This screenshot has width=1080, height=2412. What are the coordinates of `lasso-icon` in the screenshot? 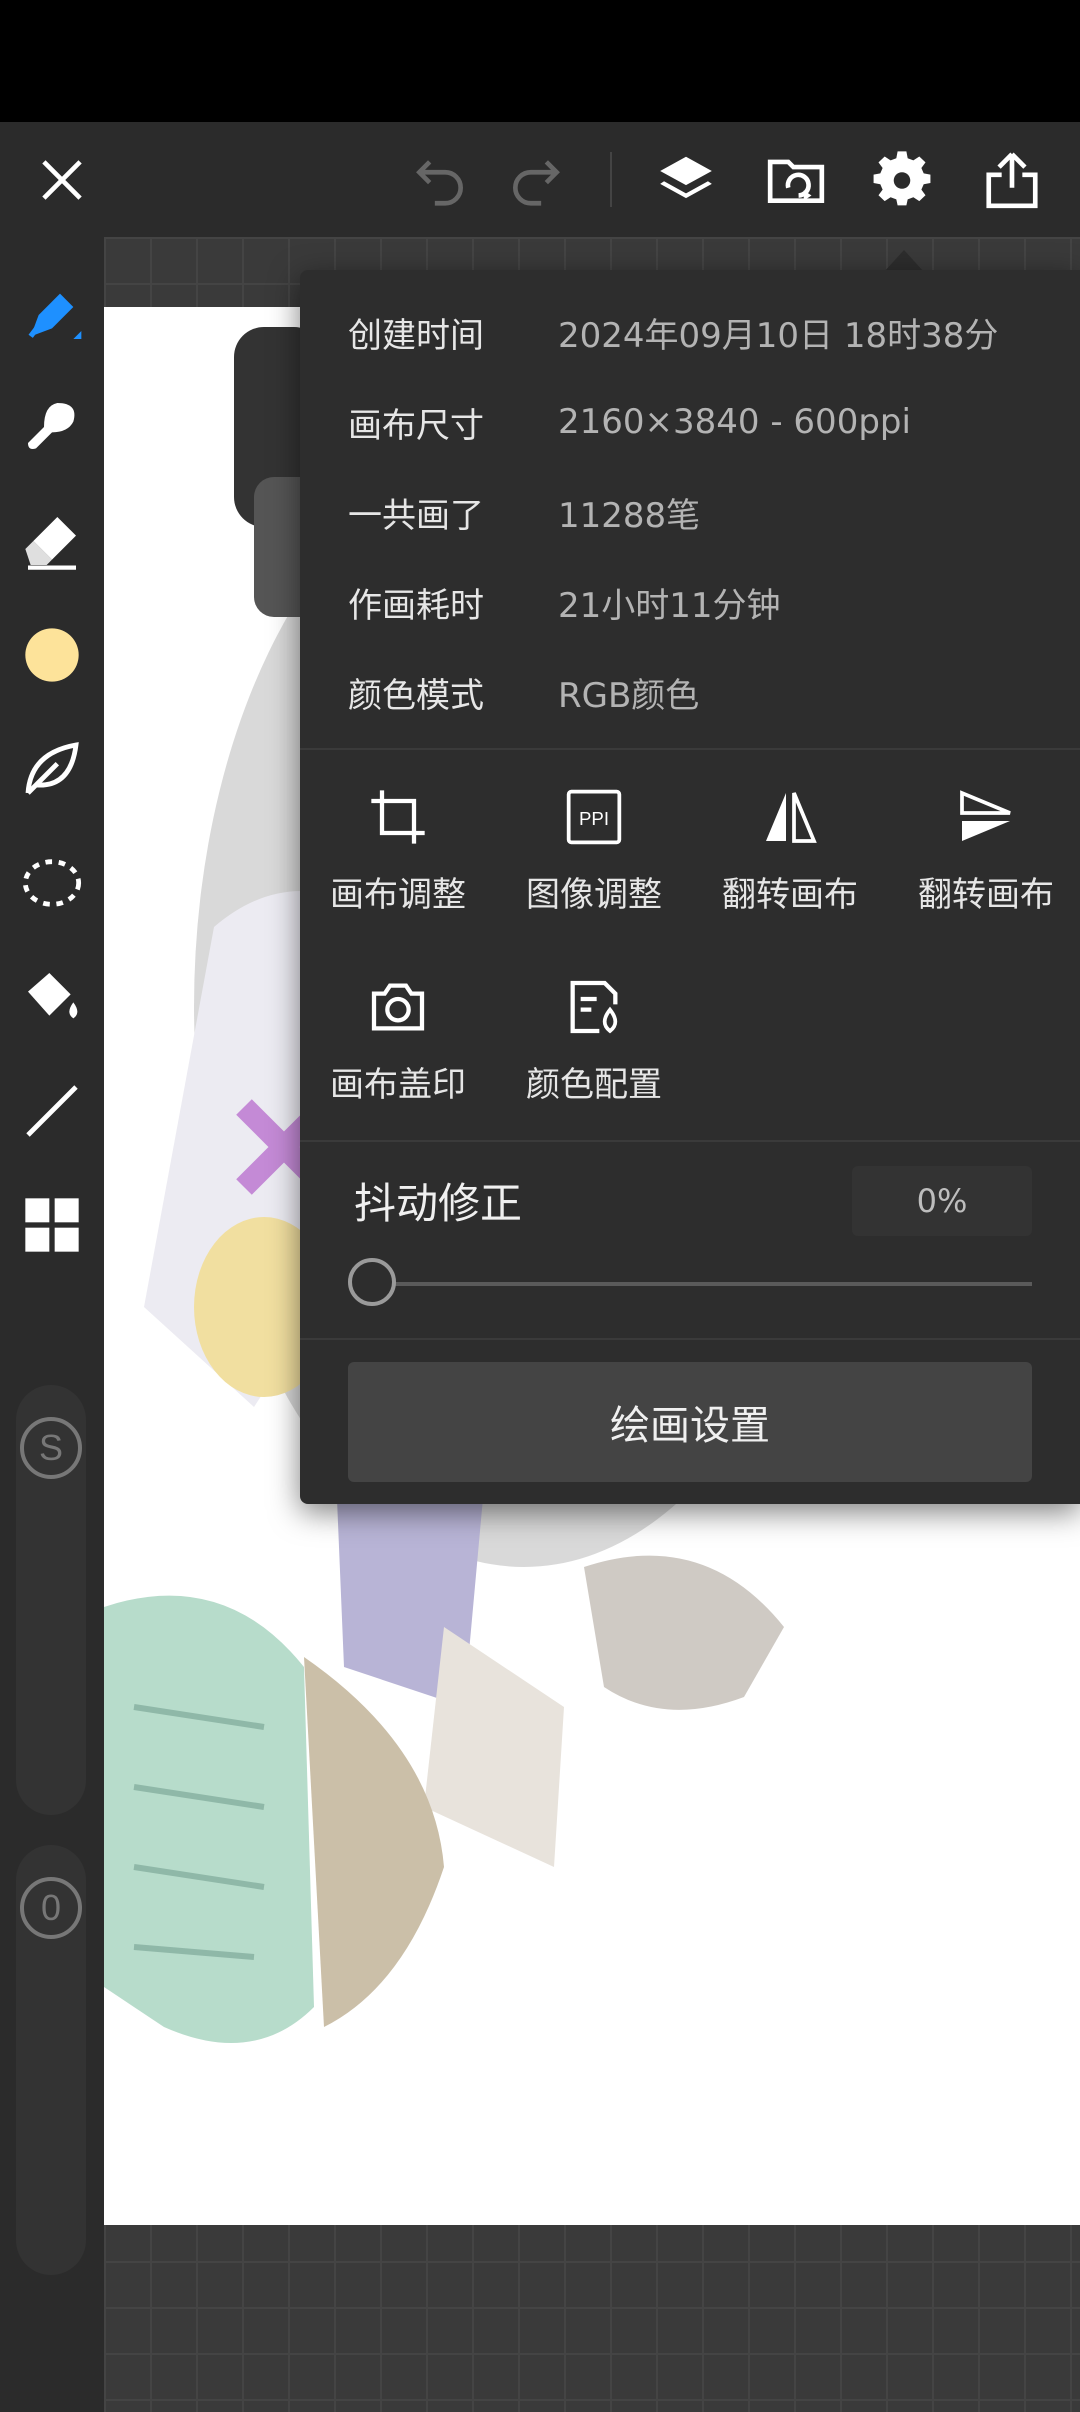 It's located at (52, 883).